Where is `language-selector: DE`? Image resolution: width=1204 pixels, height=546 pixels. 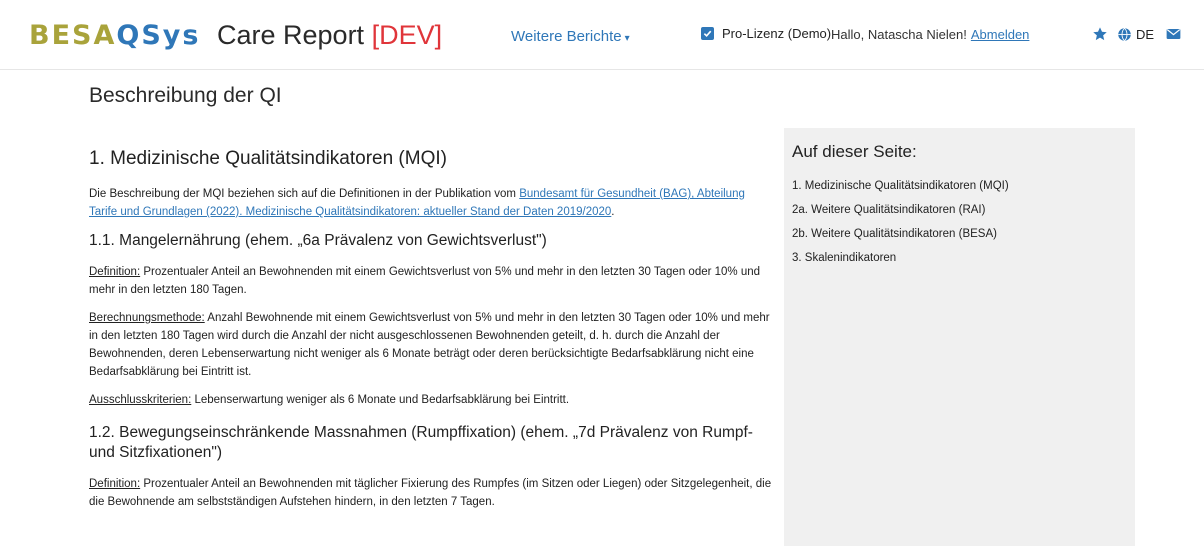
language-selector: DE is located at coordinates (1145, 34).